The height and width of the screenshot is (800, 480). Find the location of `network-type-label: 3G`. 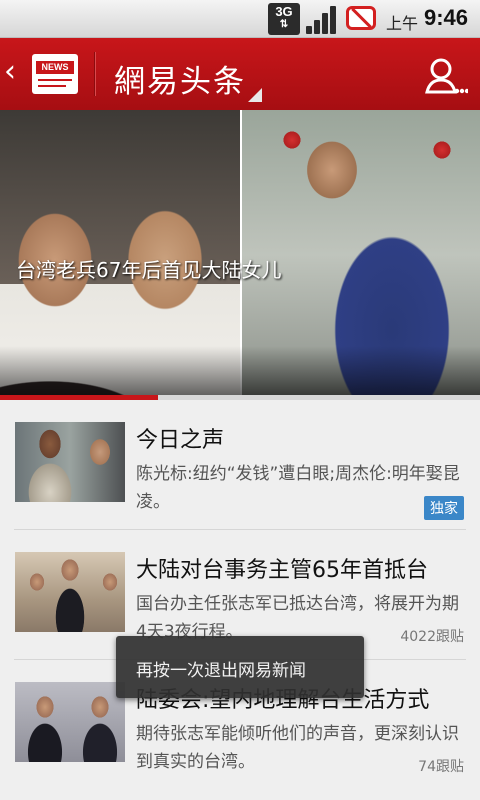

network-type-label: 3G is located at coordinates (284, 11).